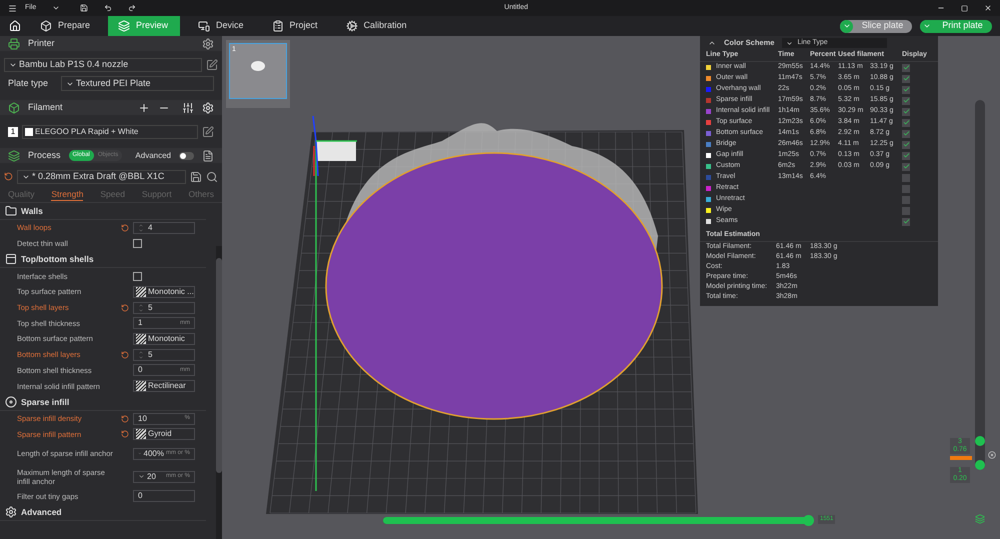 The image size is (1000, 539). I want to click on move-thumb, so click(808, 520).